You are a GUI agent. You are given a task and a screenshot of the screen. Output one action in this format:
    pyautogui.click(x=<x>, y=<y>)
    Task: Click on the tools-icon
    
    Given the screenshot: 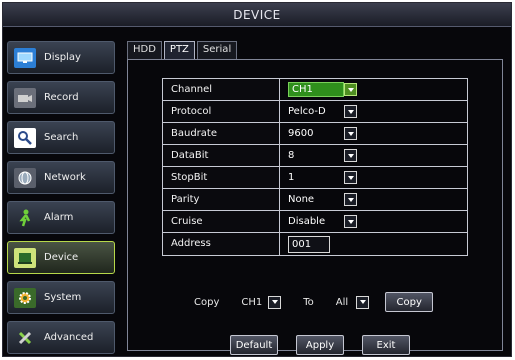 What is the action you would take?
    pyautogui.click(x=25, y=338)
    